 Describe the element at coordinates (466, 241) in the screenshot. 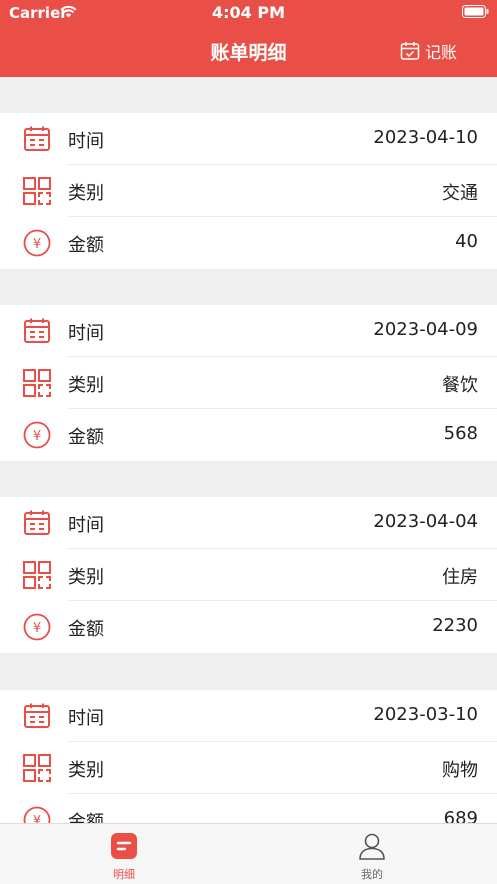

I see `amount-value: 40` at that location.